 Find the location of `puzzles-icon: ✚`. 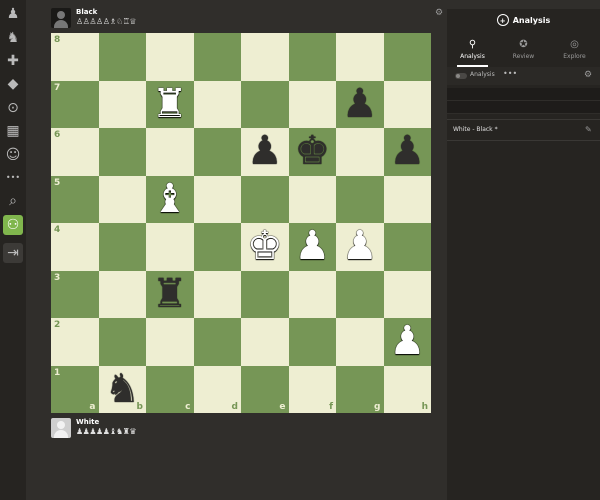

puzzles-icon: ✚ is located at coordinates (13, 61).